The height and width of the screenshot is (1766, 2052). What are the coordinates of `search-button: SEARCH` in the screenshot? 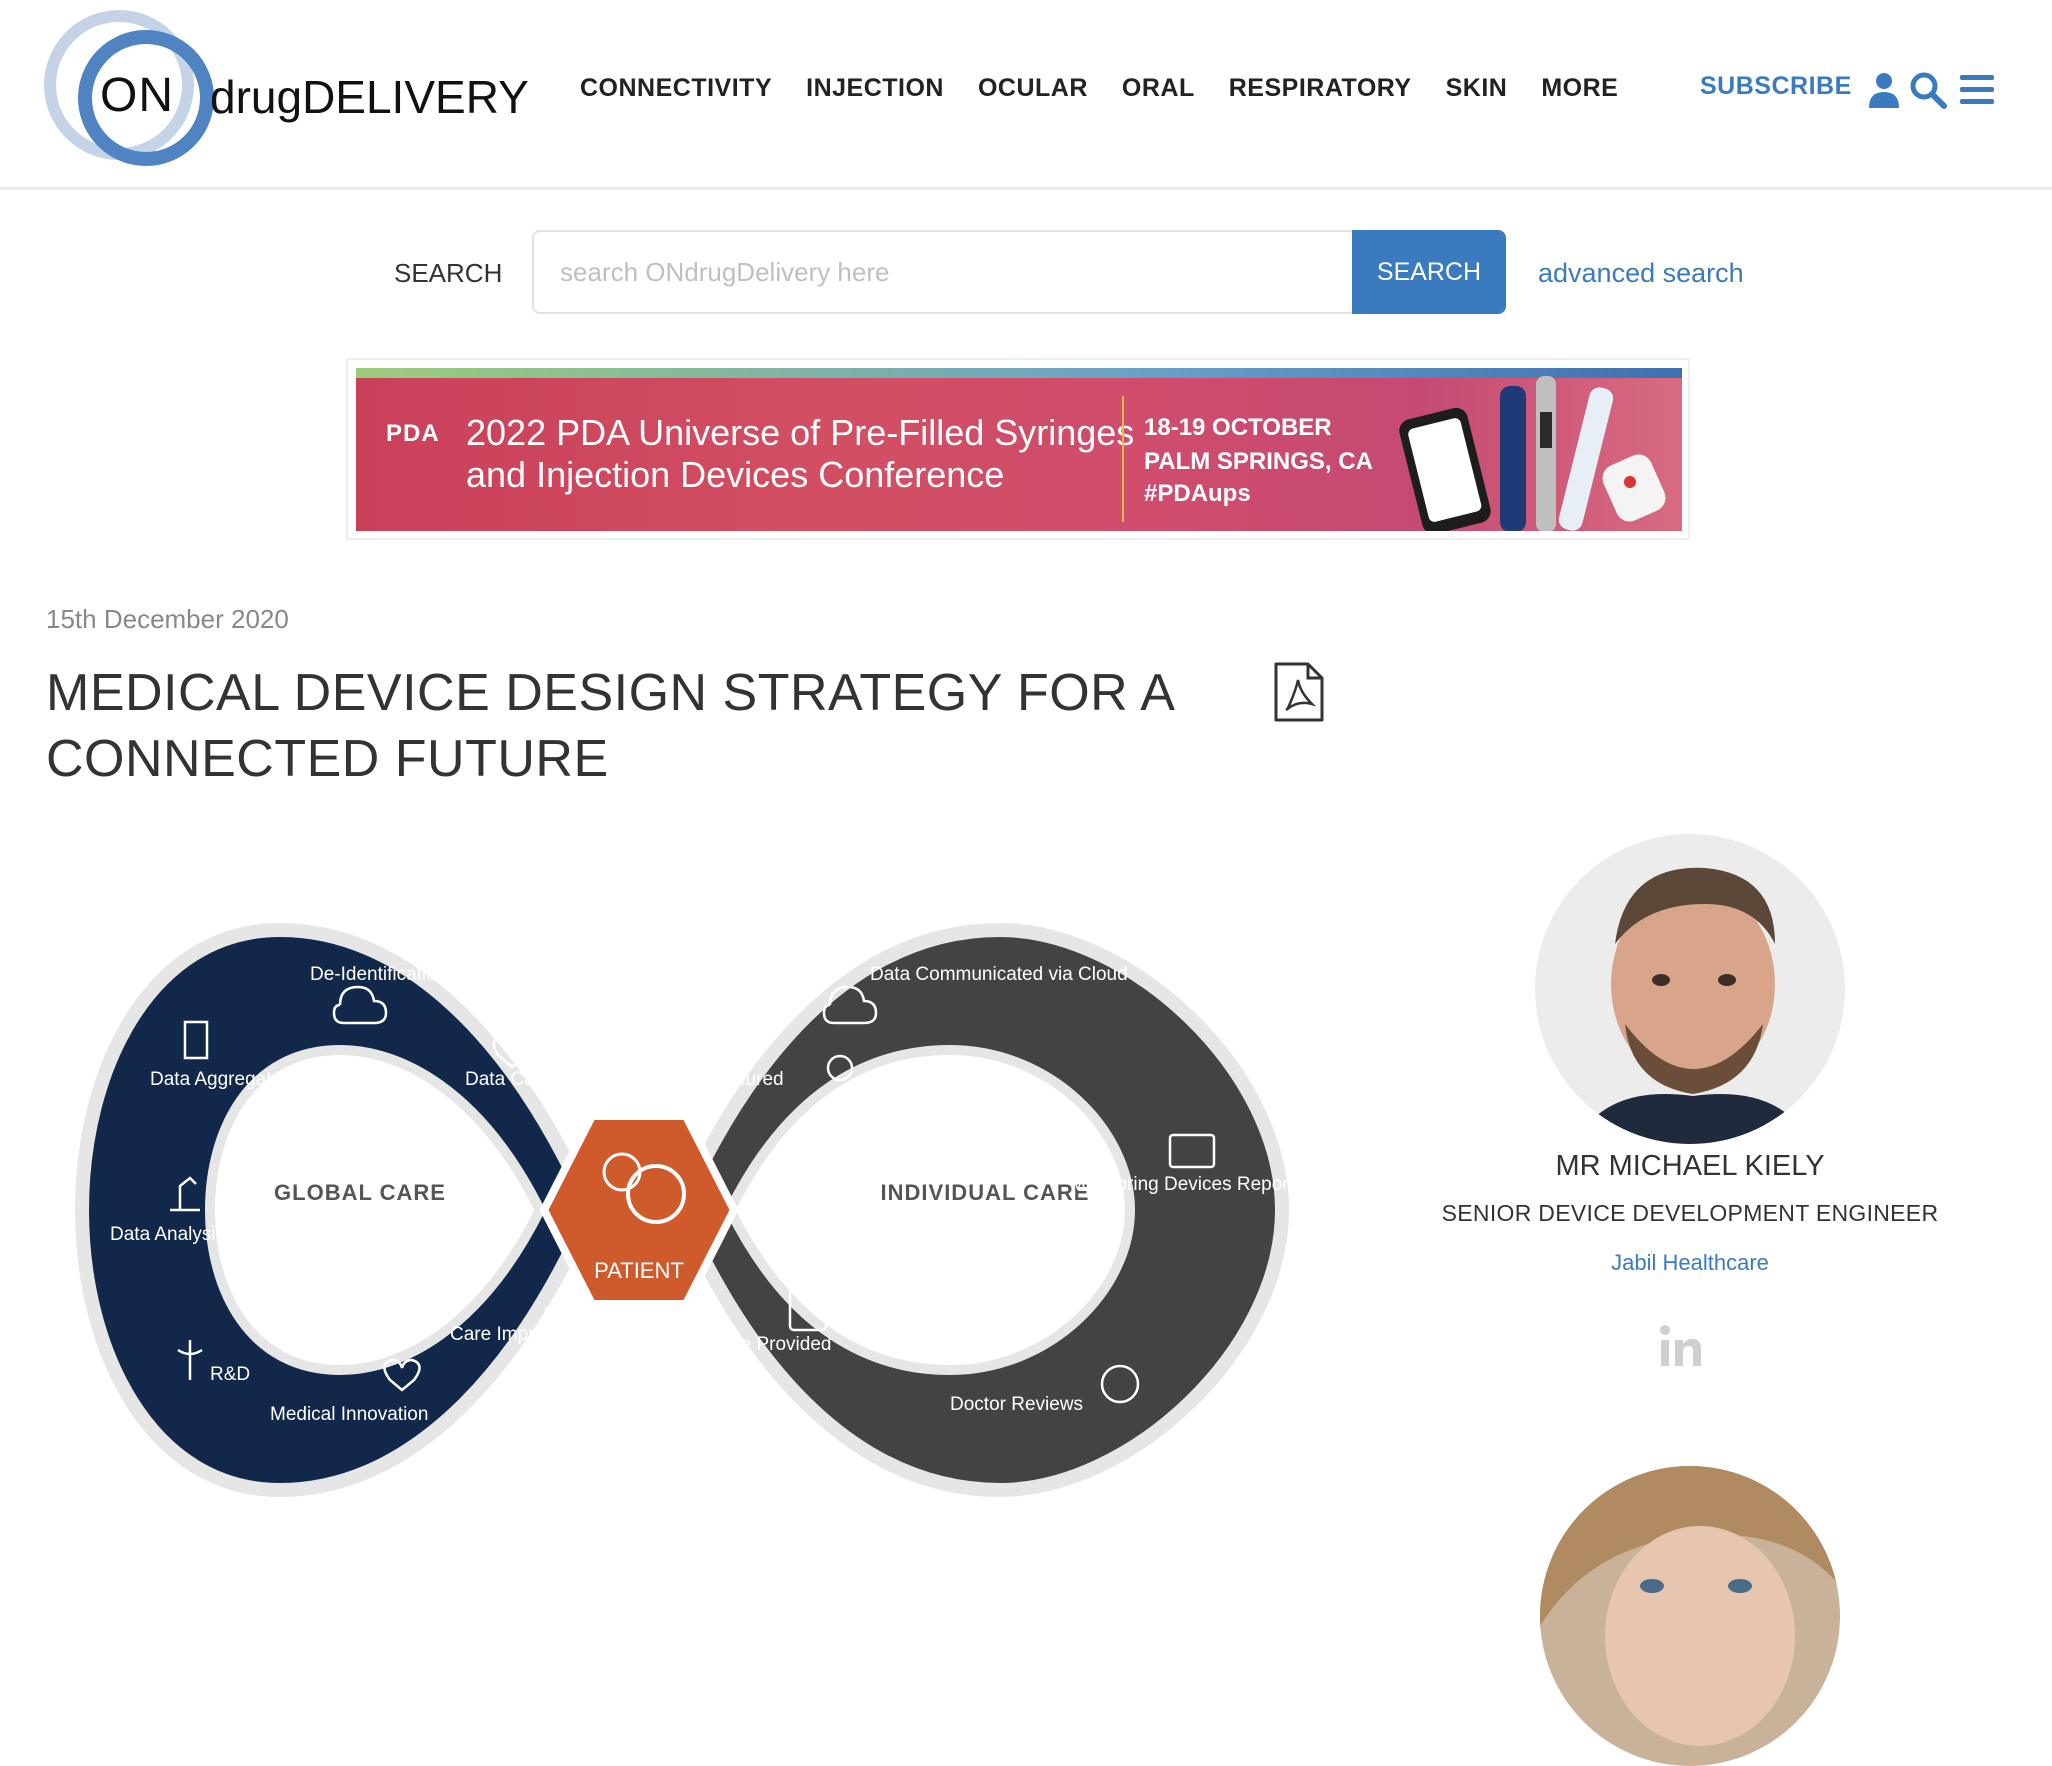 It's located at (1429, 272).